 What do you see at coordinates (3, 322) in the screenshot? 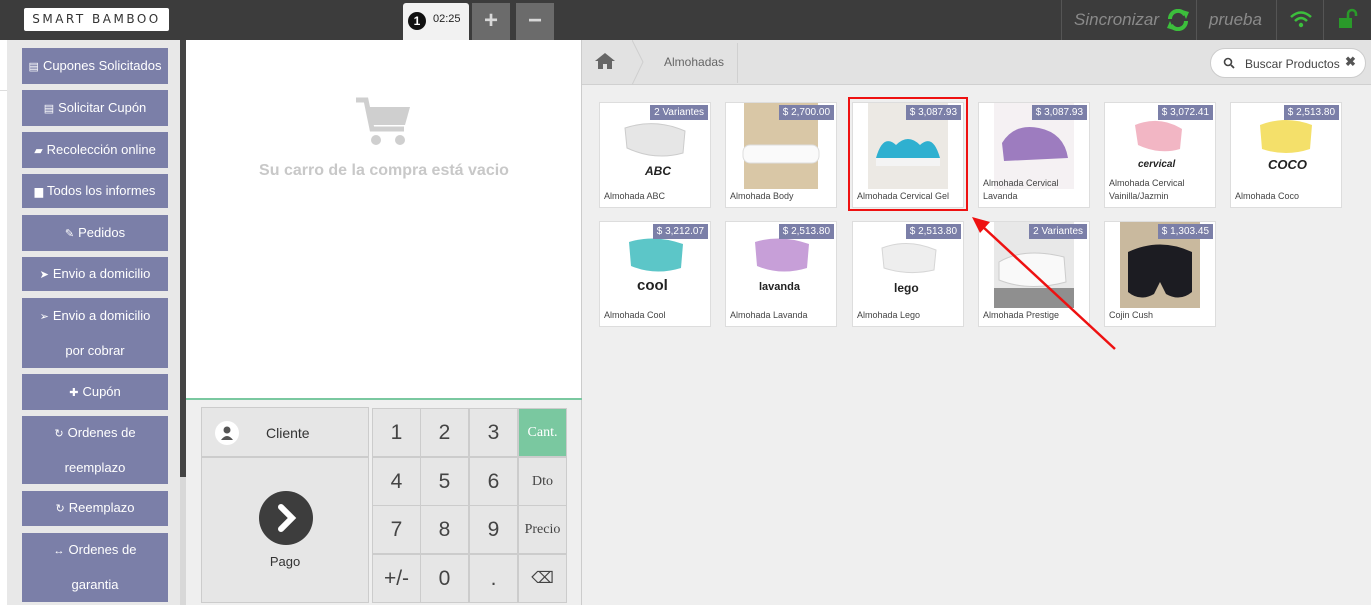
I see `left-edge` at bounding box center [3, 322].